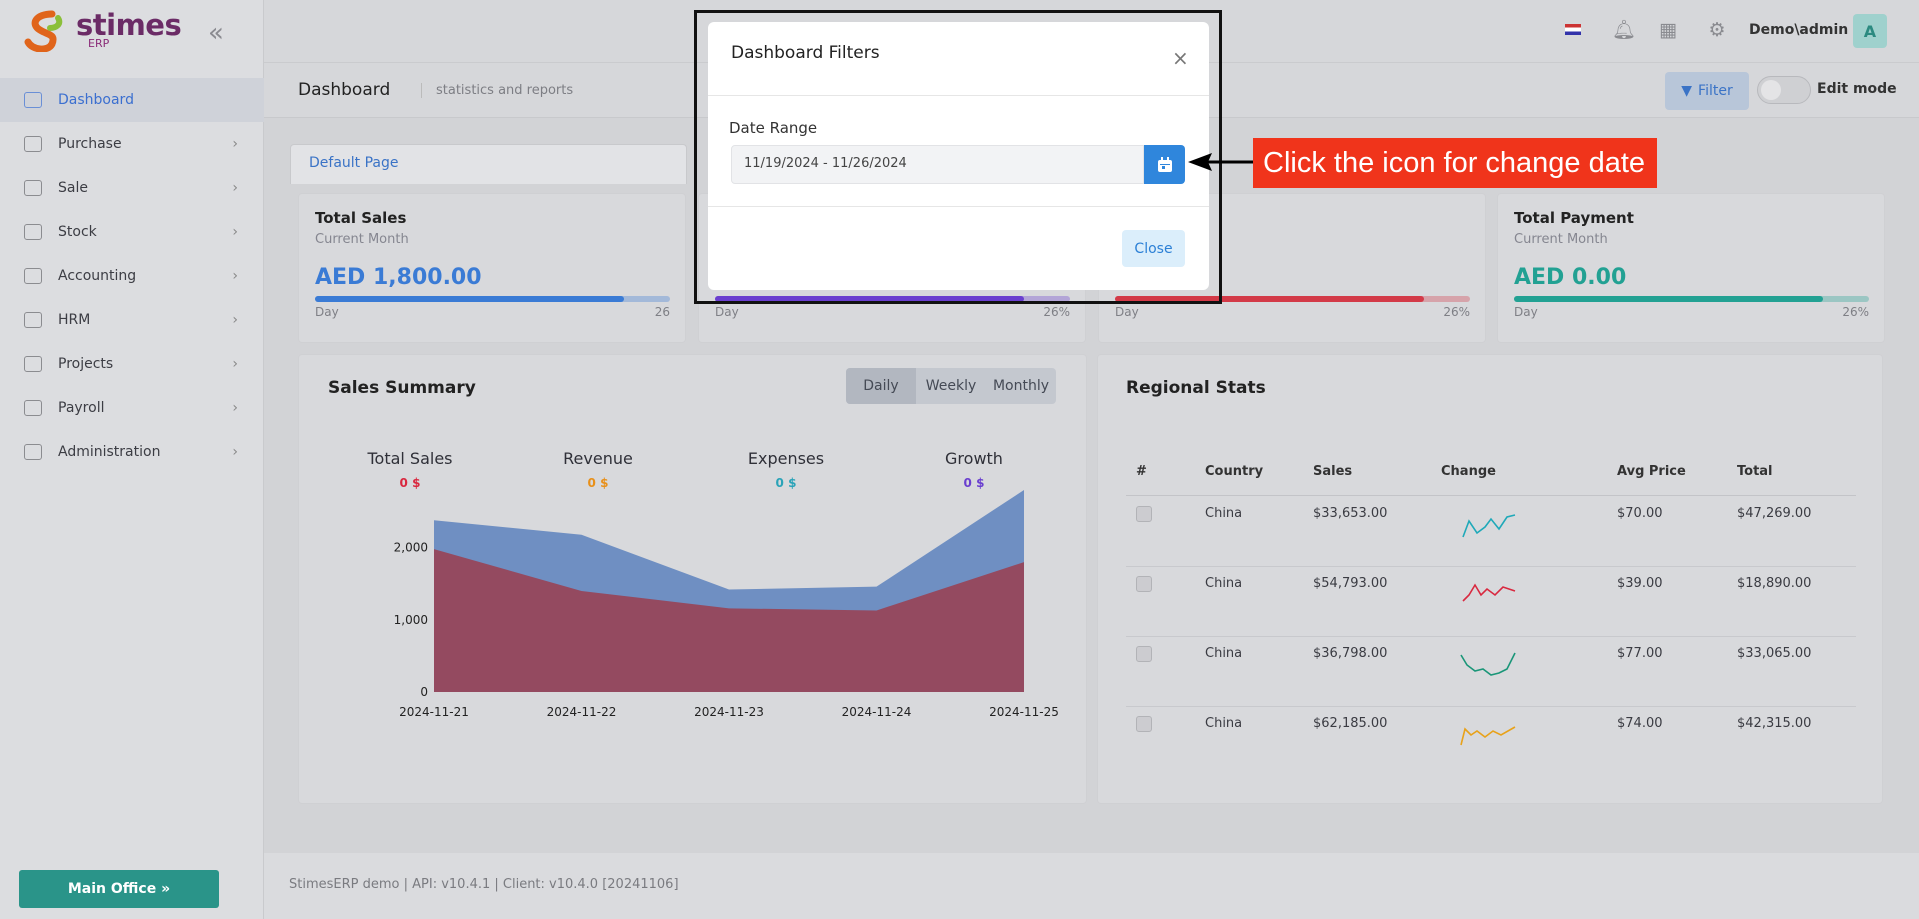 The image size is (1919, 919). What do you see at coordinates (410, 483) in the screenshot?
I see `metric-value: 0 $` at bounding box center [410, 483].